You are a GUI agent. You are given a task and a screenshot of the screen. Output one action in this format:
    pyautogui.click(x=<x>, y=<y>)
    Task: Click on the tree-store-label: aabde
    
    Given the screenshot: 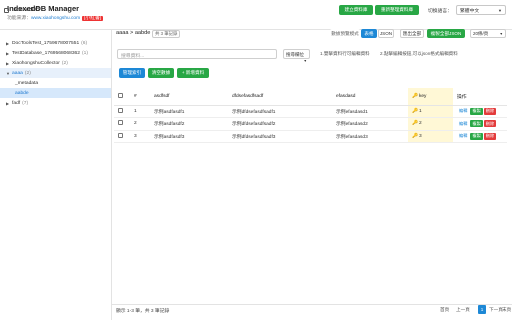 What is the action you would take?
    pyautogui.click(x=22, y=93)
    